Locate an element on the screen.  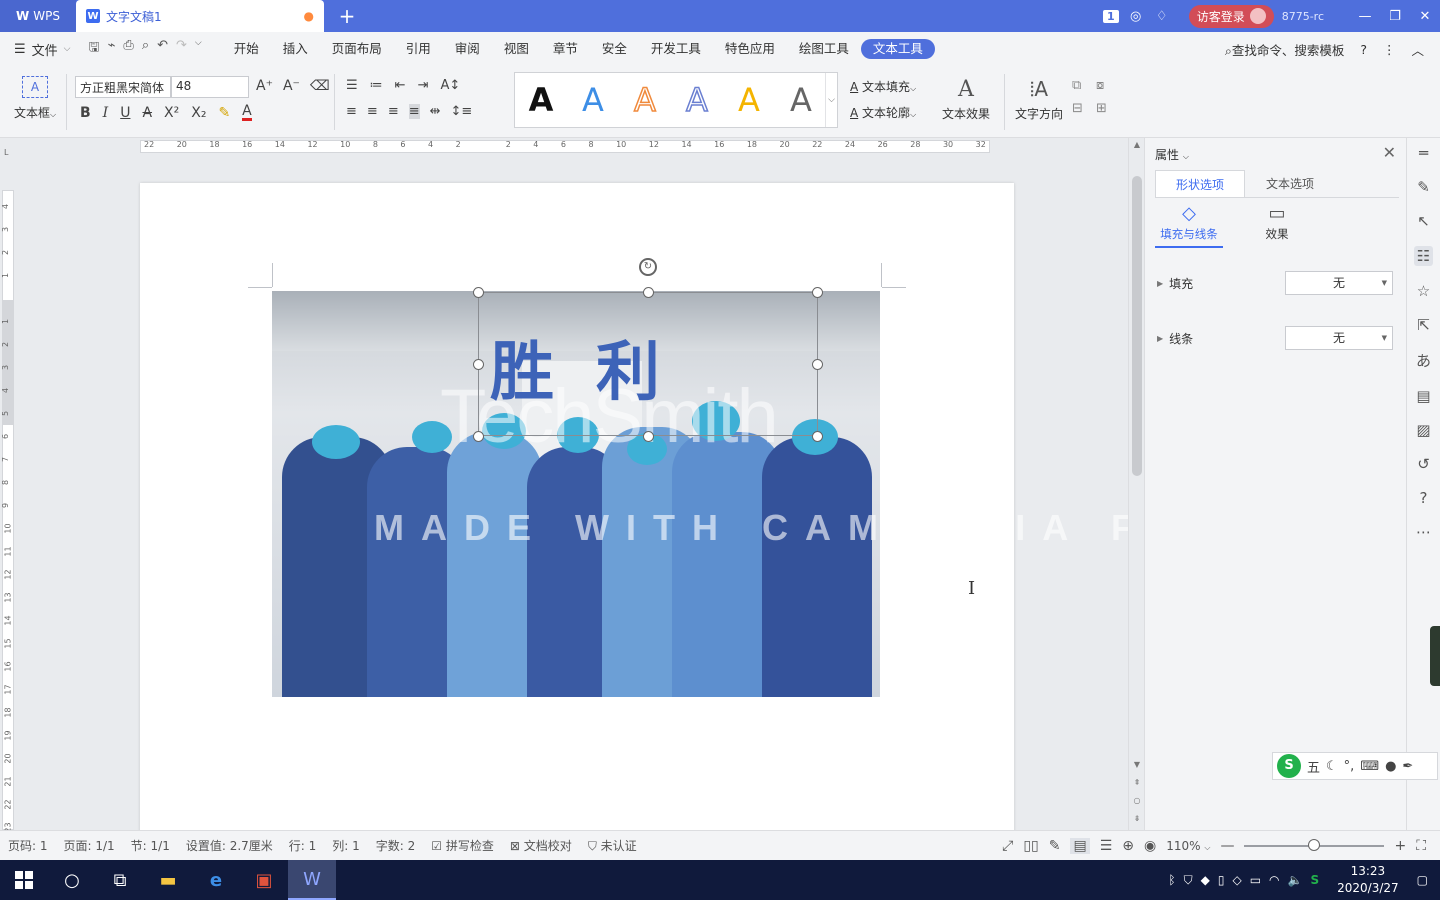
task-view-icon: ⧉ is located at coordinates (120, 880).